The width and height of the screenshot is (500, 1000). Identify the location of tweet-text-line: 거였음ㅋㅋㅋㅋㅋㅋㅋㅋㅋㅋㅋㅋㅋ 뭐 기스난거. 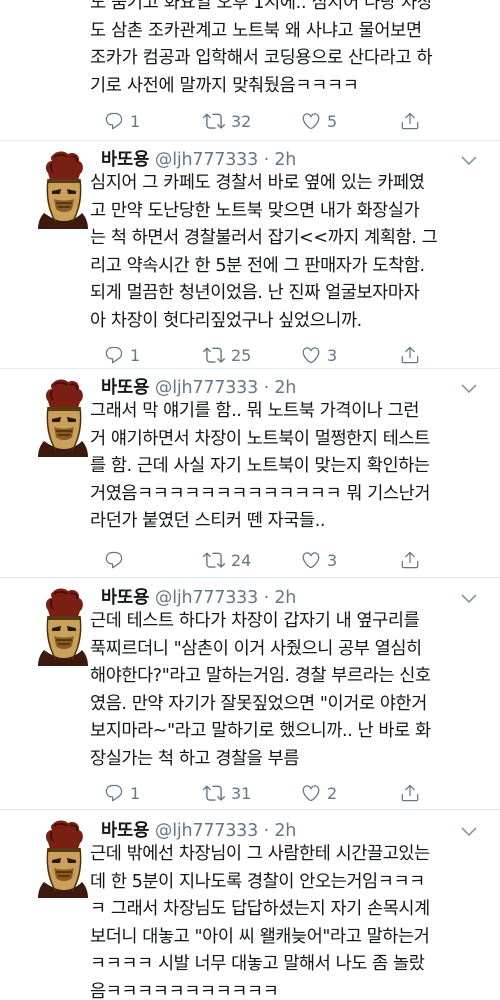
(260, 493).